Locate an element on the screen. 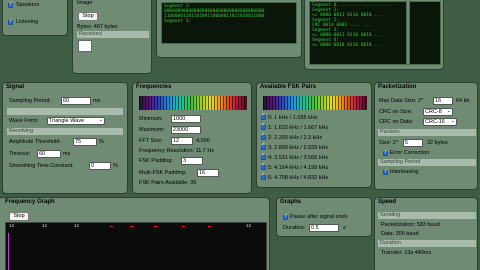  amplitude-threshold-unit: % is located at coordinates (101, 142).